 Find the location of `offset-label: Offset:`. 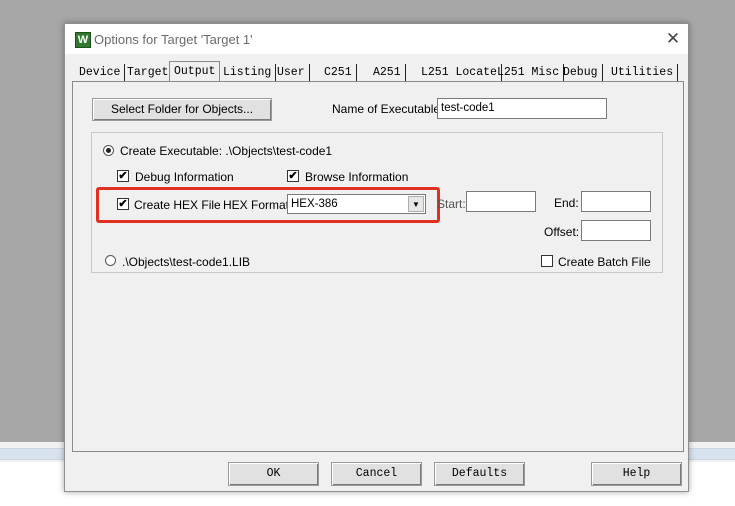

offset-label: Offset: is located at coordinates (562, 232).